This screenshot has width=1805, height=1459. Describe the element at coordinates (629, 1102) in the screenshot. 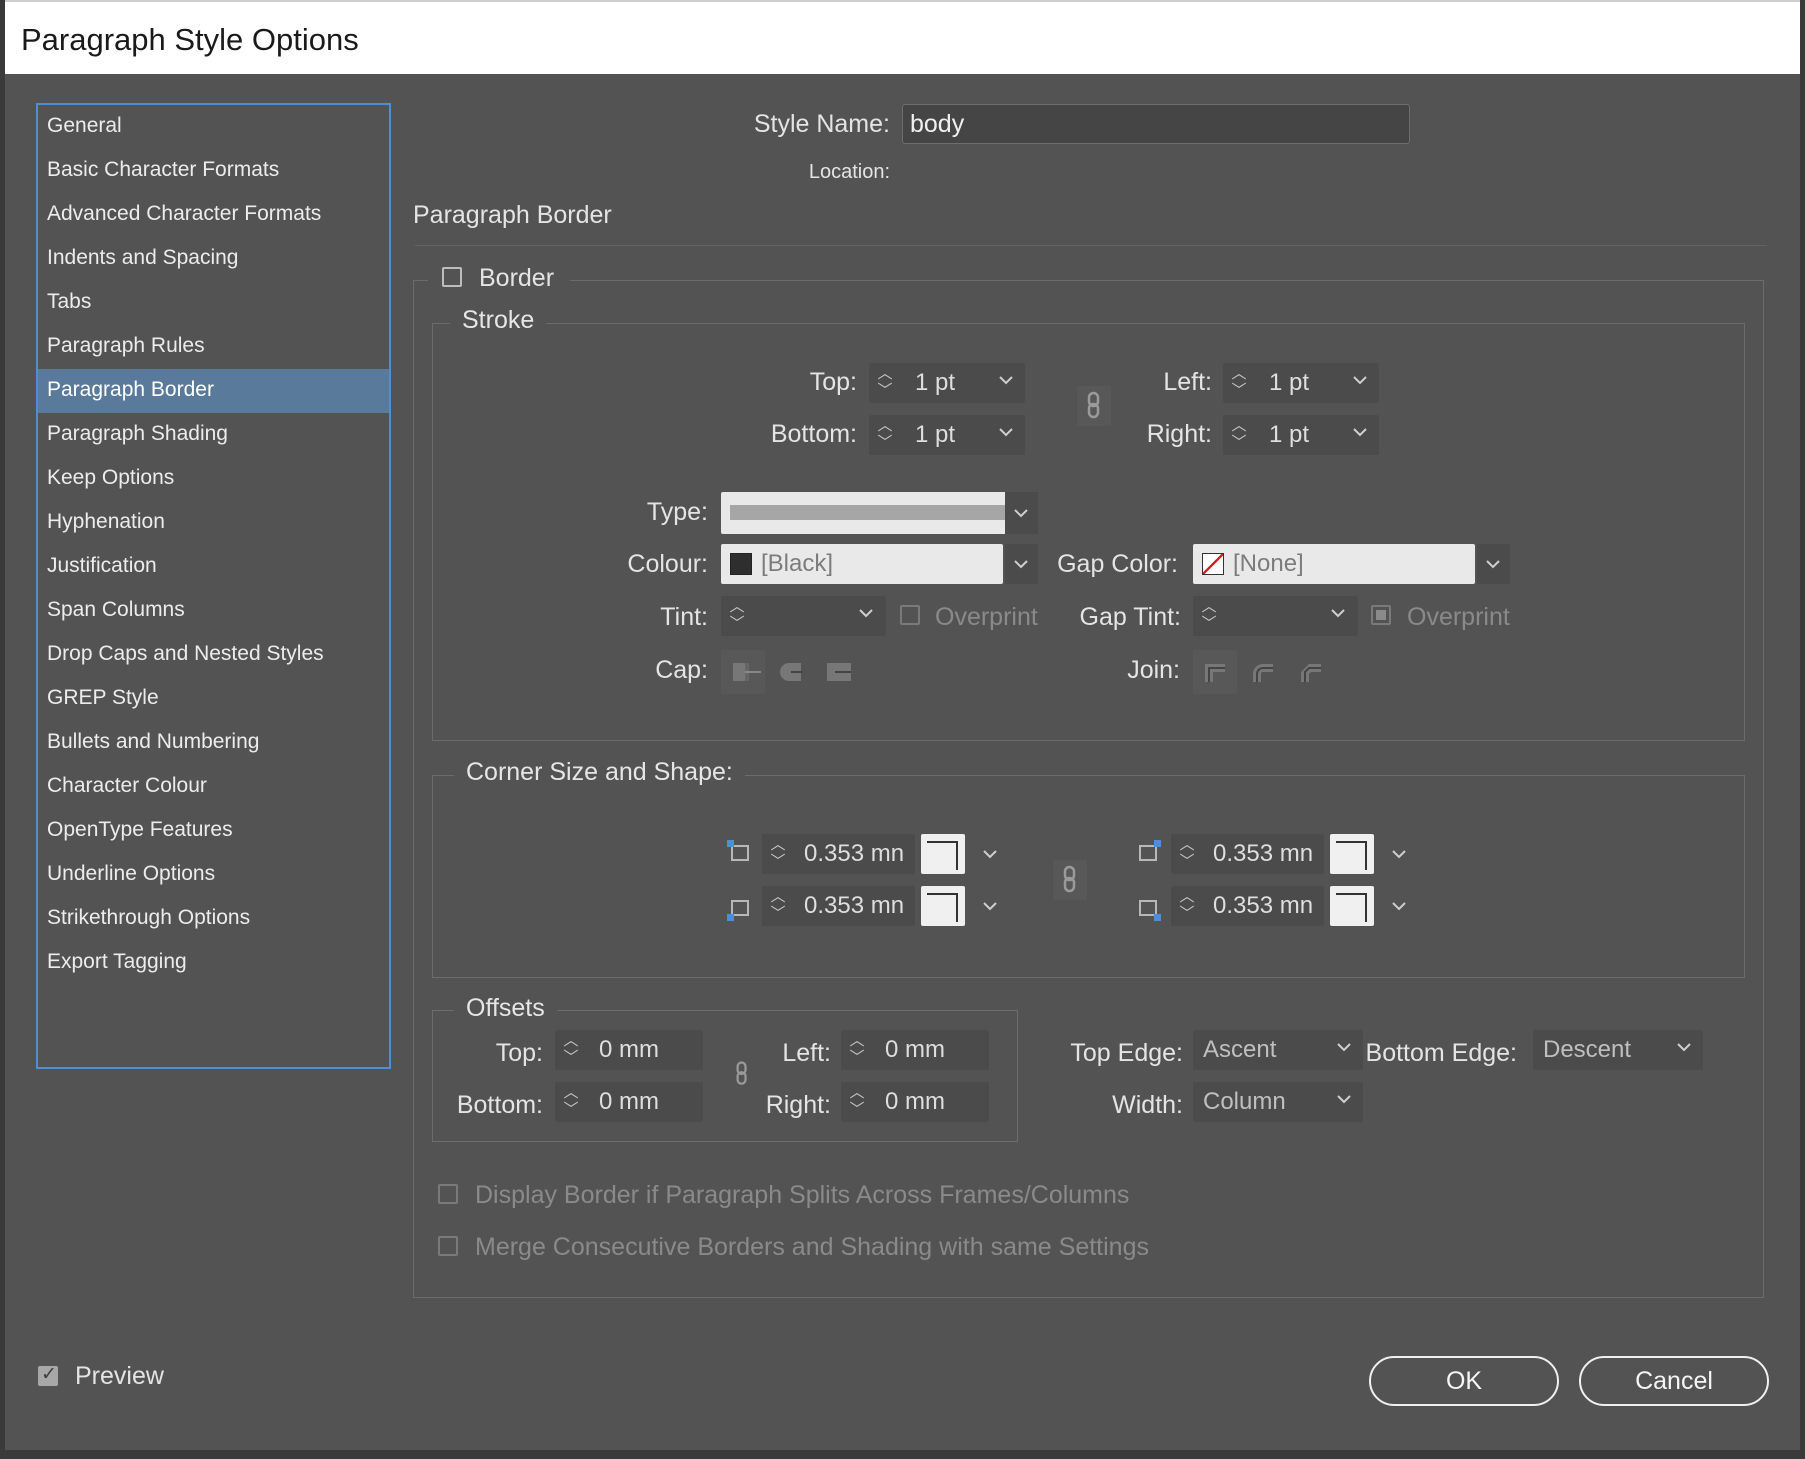

I see `offset-bottom-field: ︿ ﹀ 0 mm` at that location.